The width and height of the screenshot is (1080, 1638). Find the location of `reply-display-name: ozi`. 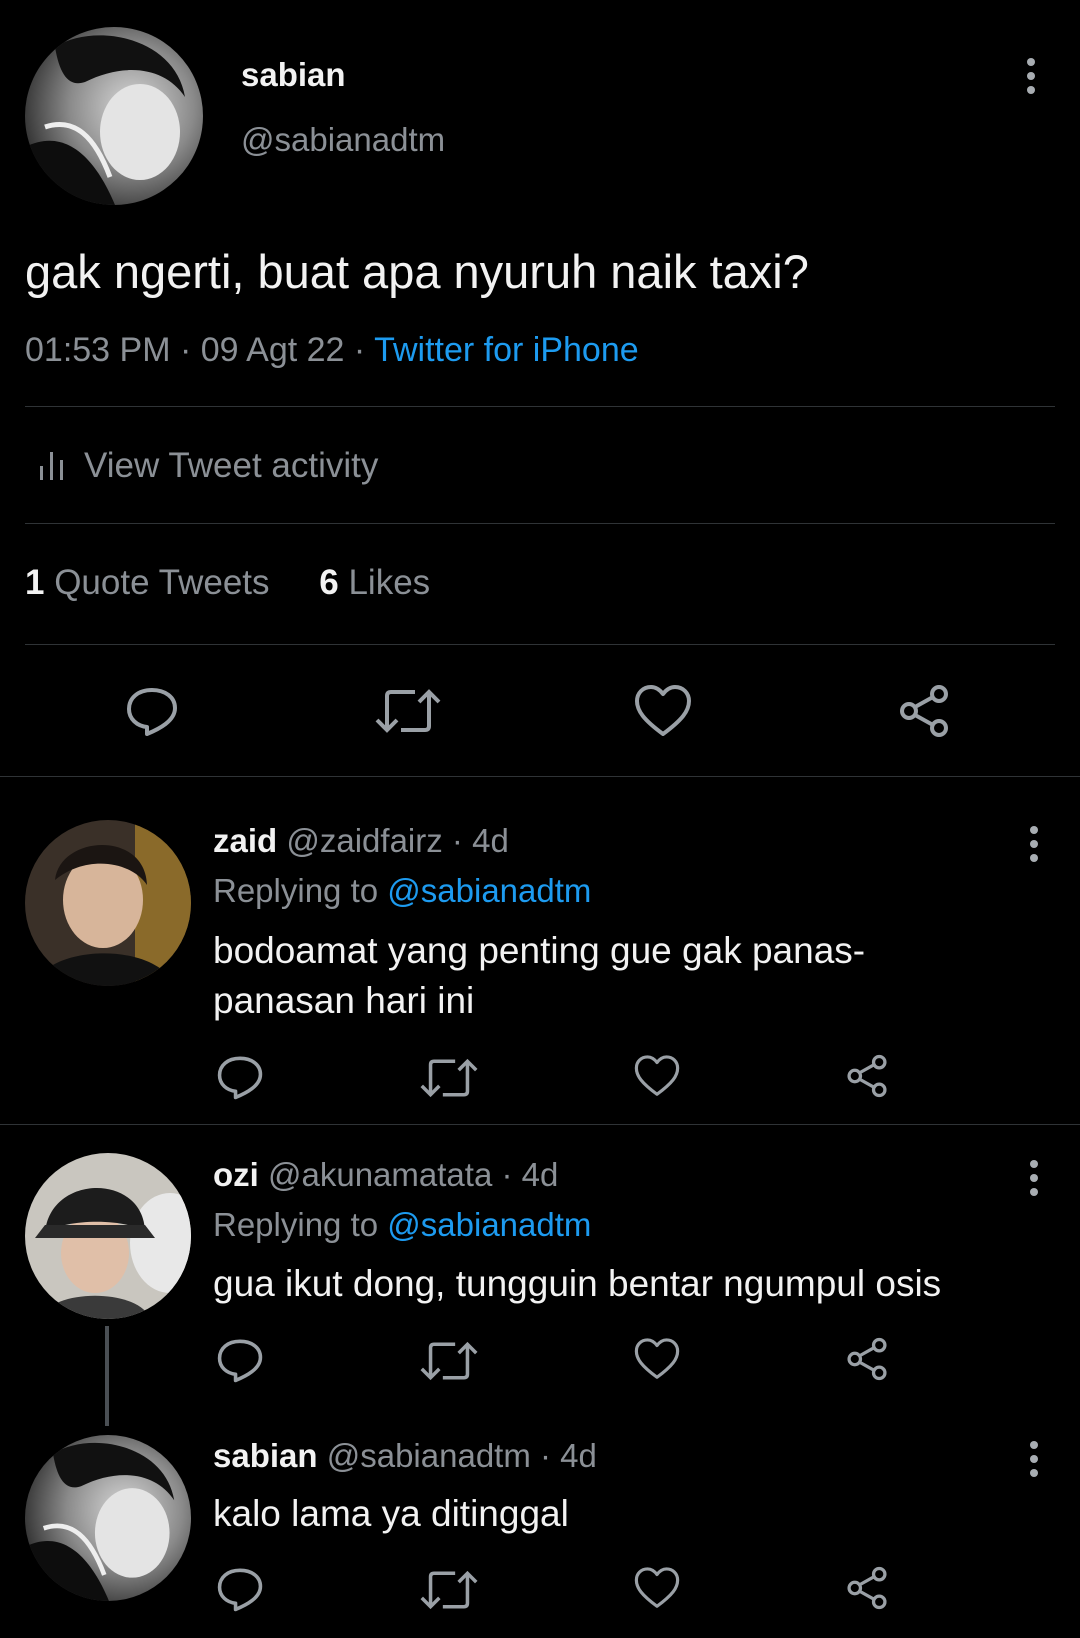

reply-display-name: ozi is located at coordinates (236, 1174).